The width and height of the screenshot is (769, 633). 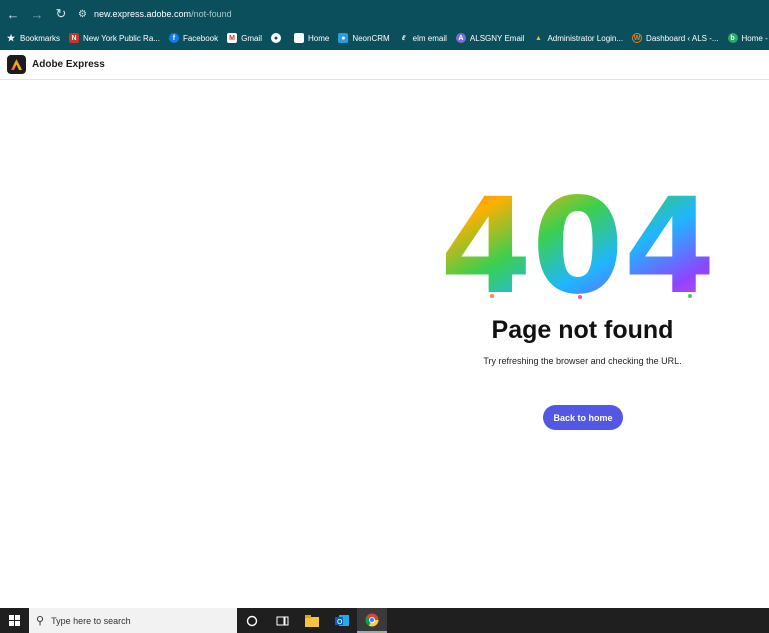 I want to click on bookmark-facebook: f Facebook, so click(x=193, y=38).